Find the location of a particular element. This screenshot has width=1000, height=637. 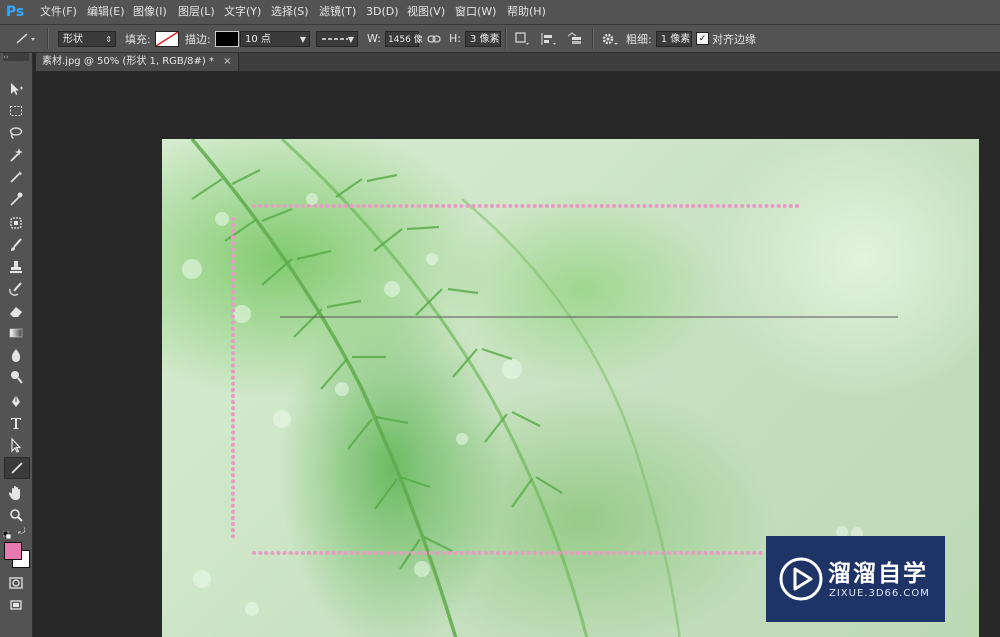

tool-preset-picker is located at coordinates (22, 38).